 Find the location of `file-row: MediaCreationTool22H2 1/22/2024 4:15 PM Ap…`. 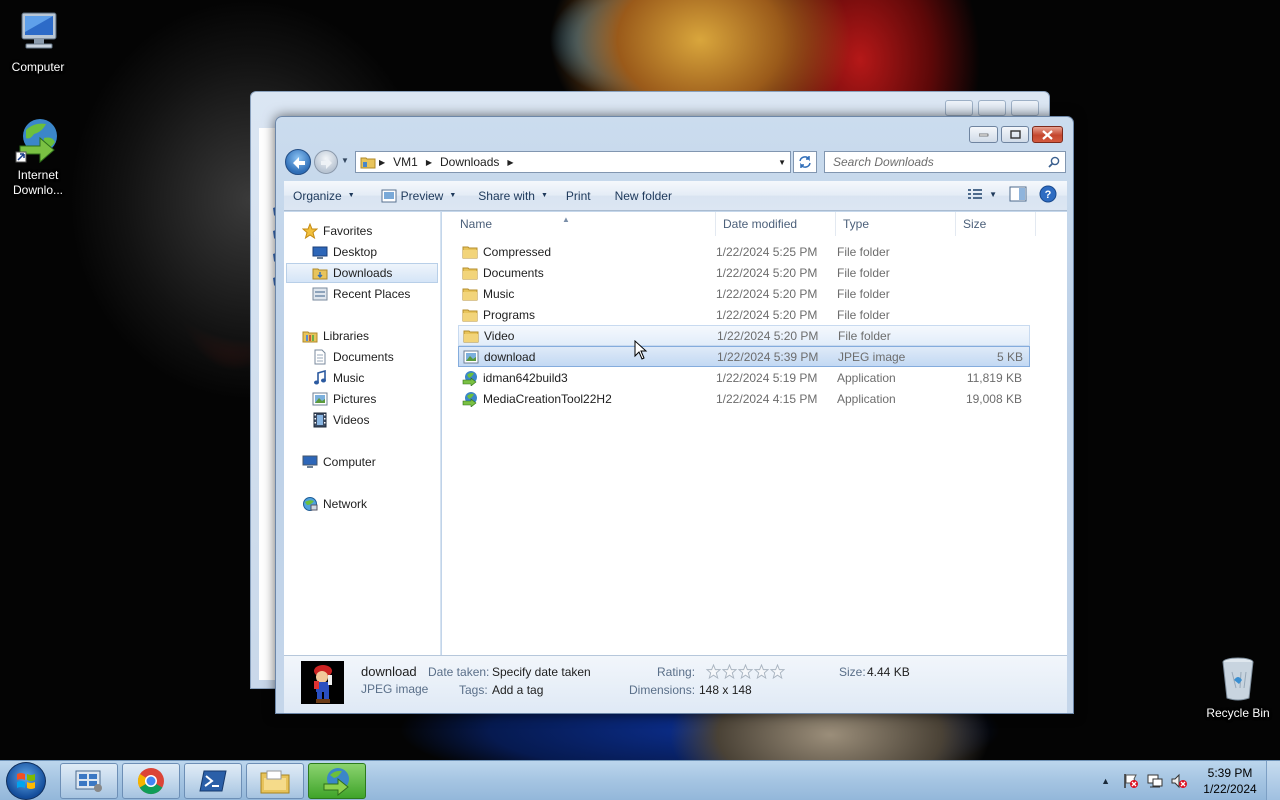

file-row: MediaCreationTool22H2 1/22/2024 4:15 PM Ap… is located at coordinates (744, 398).